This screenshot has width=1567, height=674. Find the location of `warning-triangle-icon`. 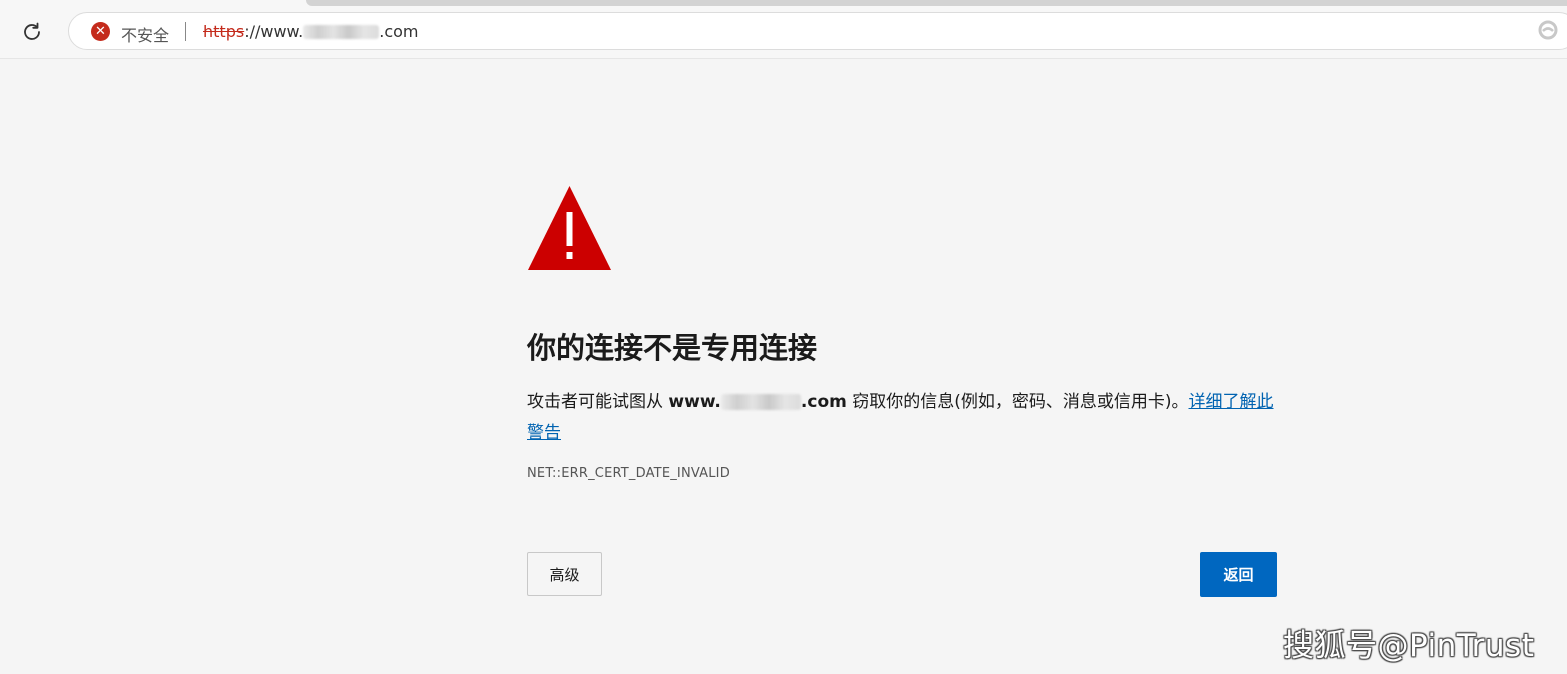

warning-triangle-icon is located at coordinates (569, 228).